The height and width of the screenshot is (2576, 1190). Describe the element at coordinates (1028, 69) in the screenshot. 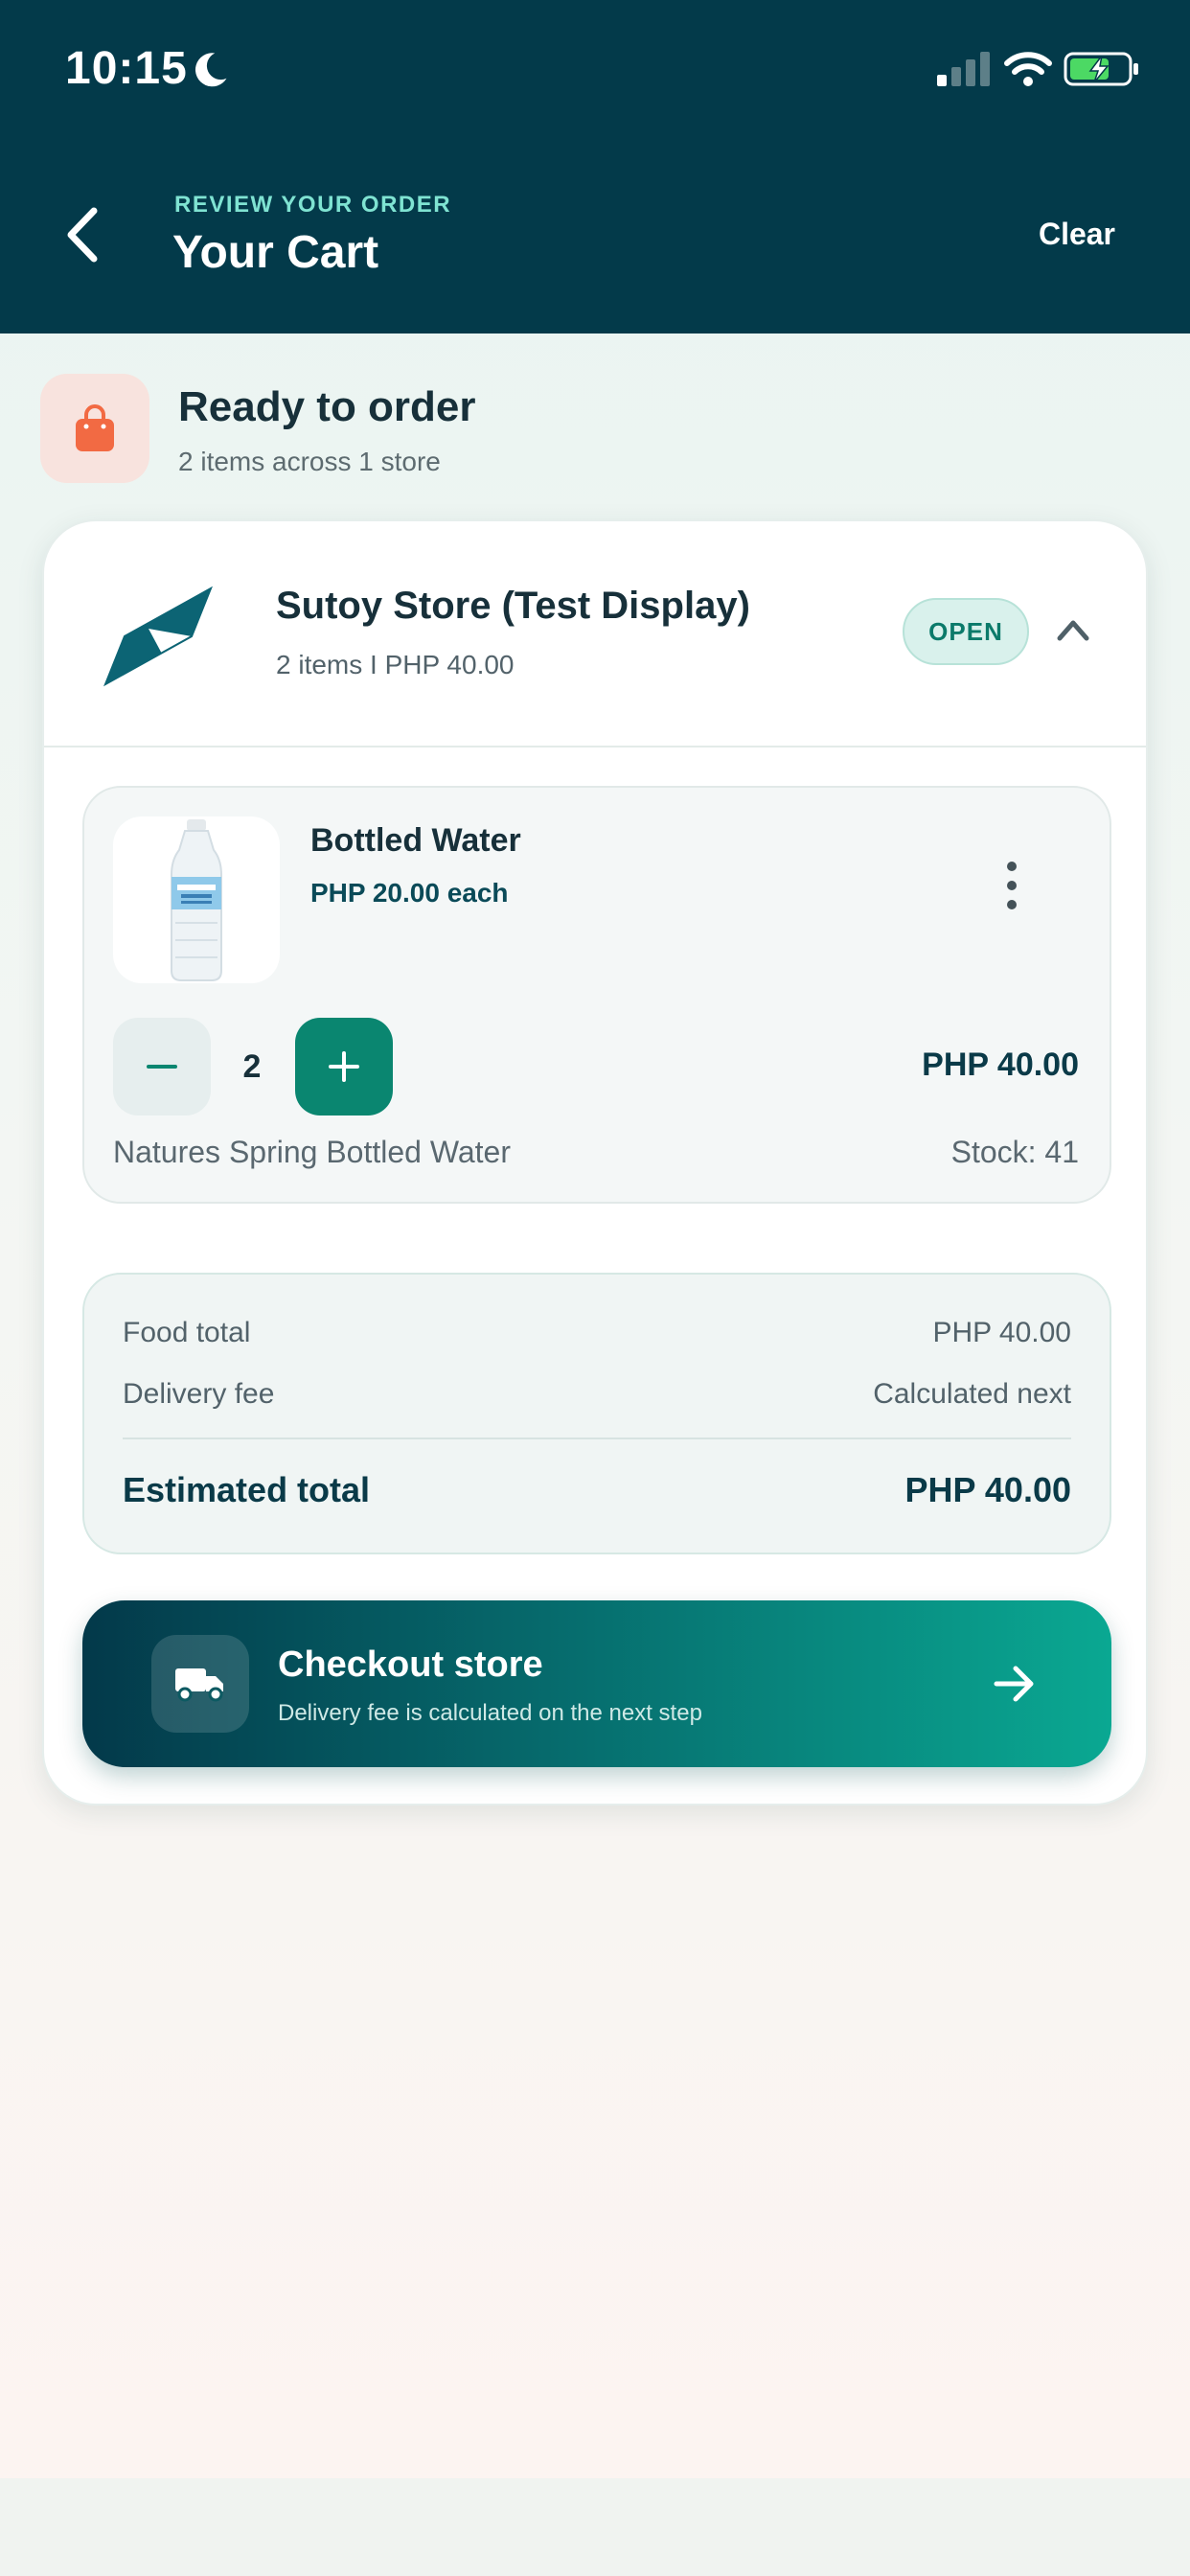

I see `wifi-icon` at that location.